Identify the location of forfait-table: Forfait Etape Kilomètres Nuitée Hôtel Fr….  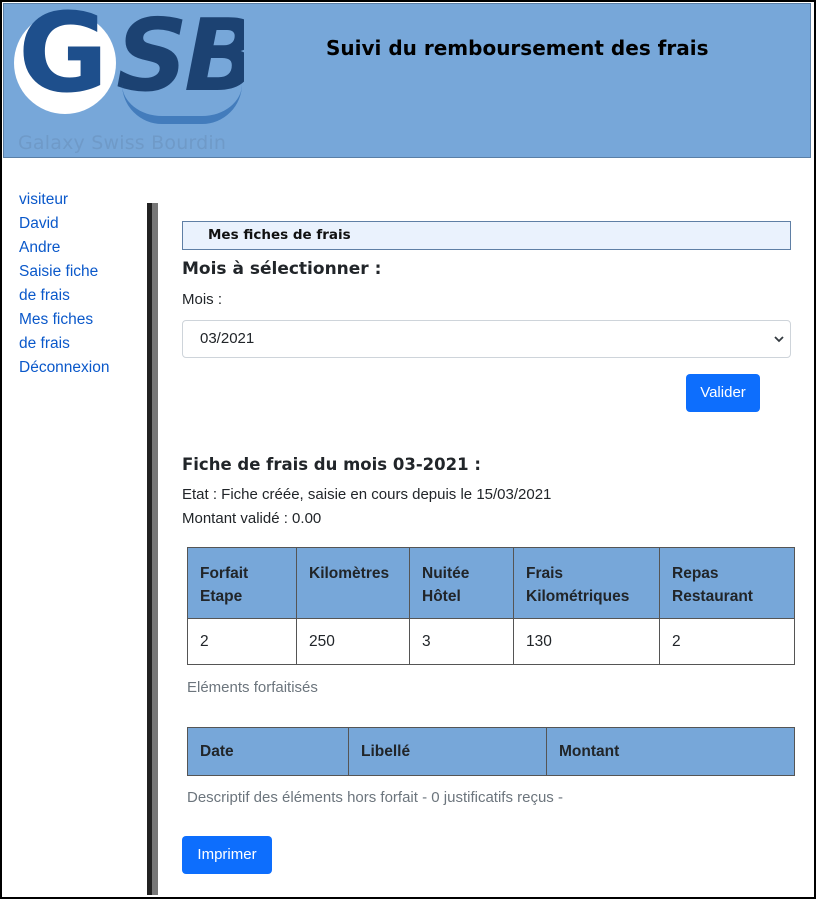
(491, 606).